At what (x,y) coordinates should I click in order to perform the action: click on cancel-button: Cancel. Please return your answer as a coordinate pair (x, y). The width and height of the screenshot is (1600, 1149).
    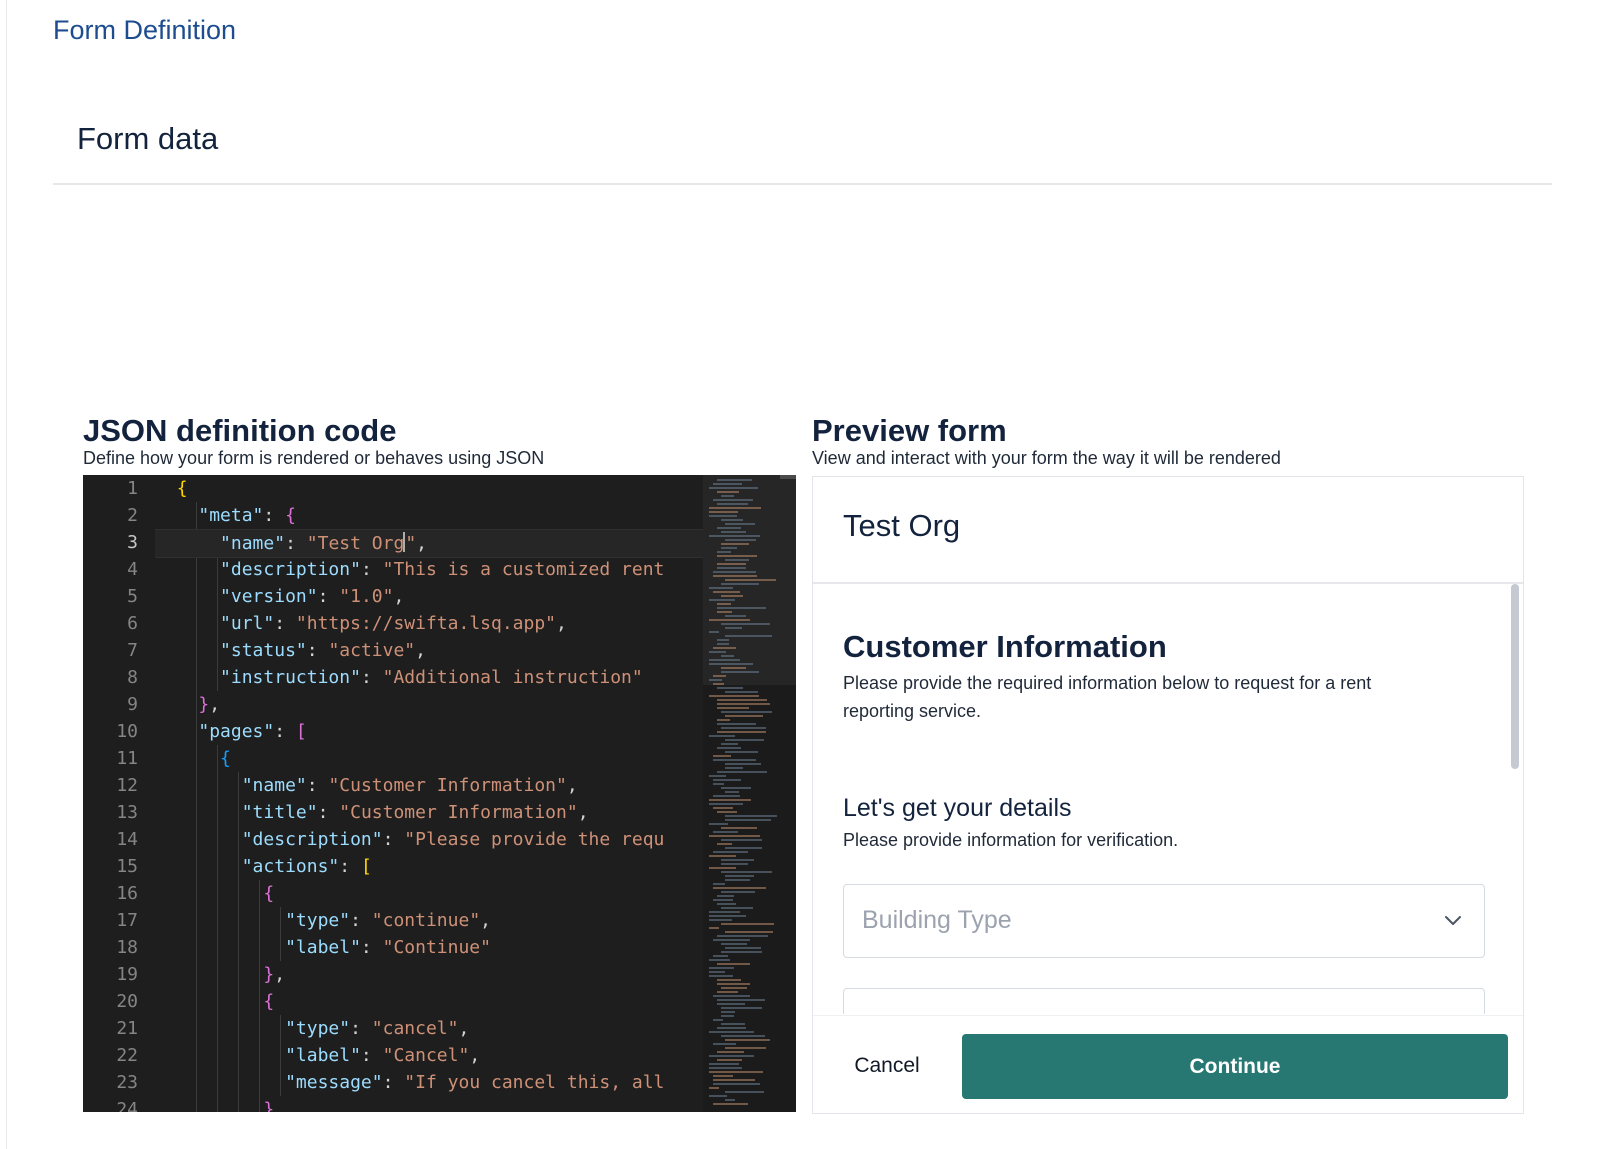
    Looking at the image, I should click on (887, 1066).